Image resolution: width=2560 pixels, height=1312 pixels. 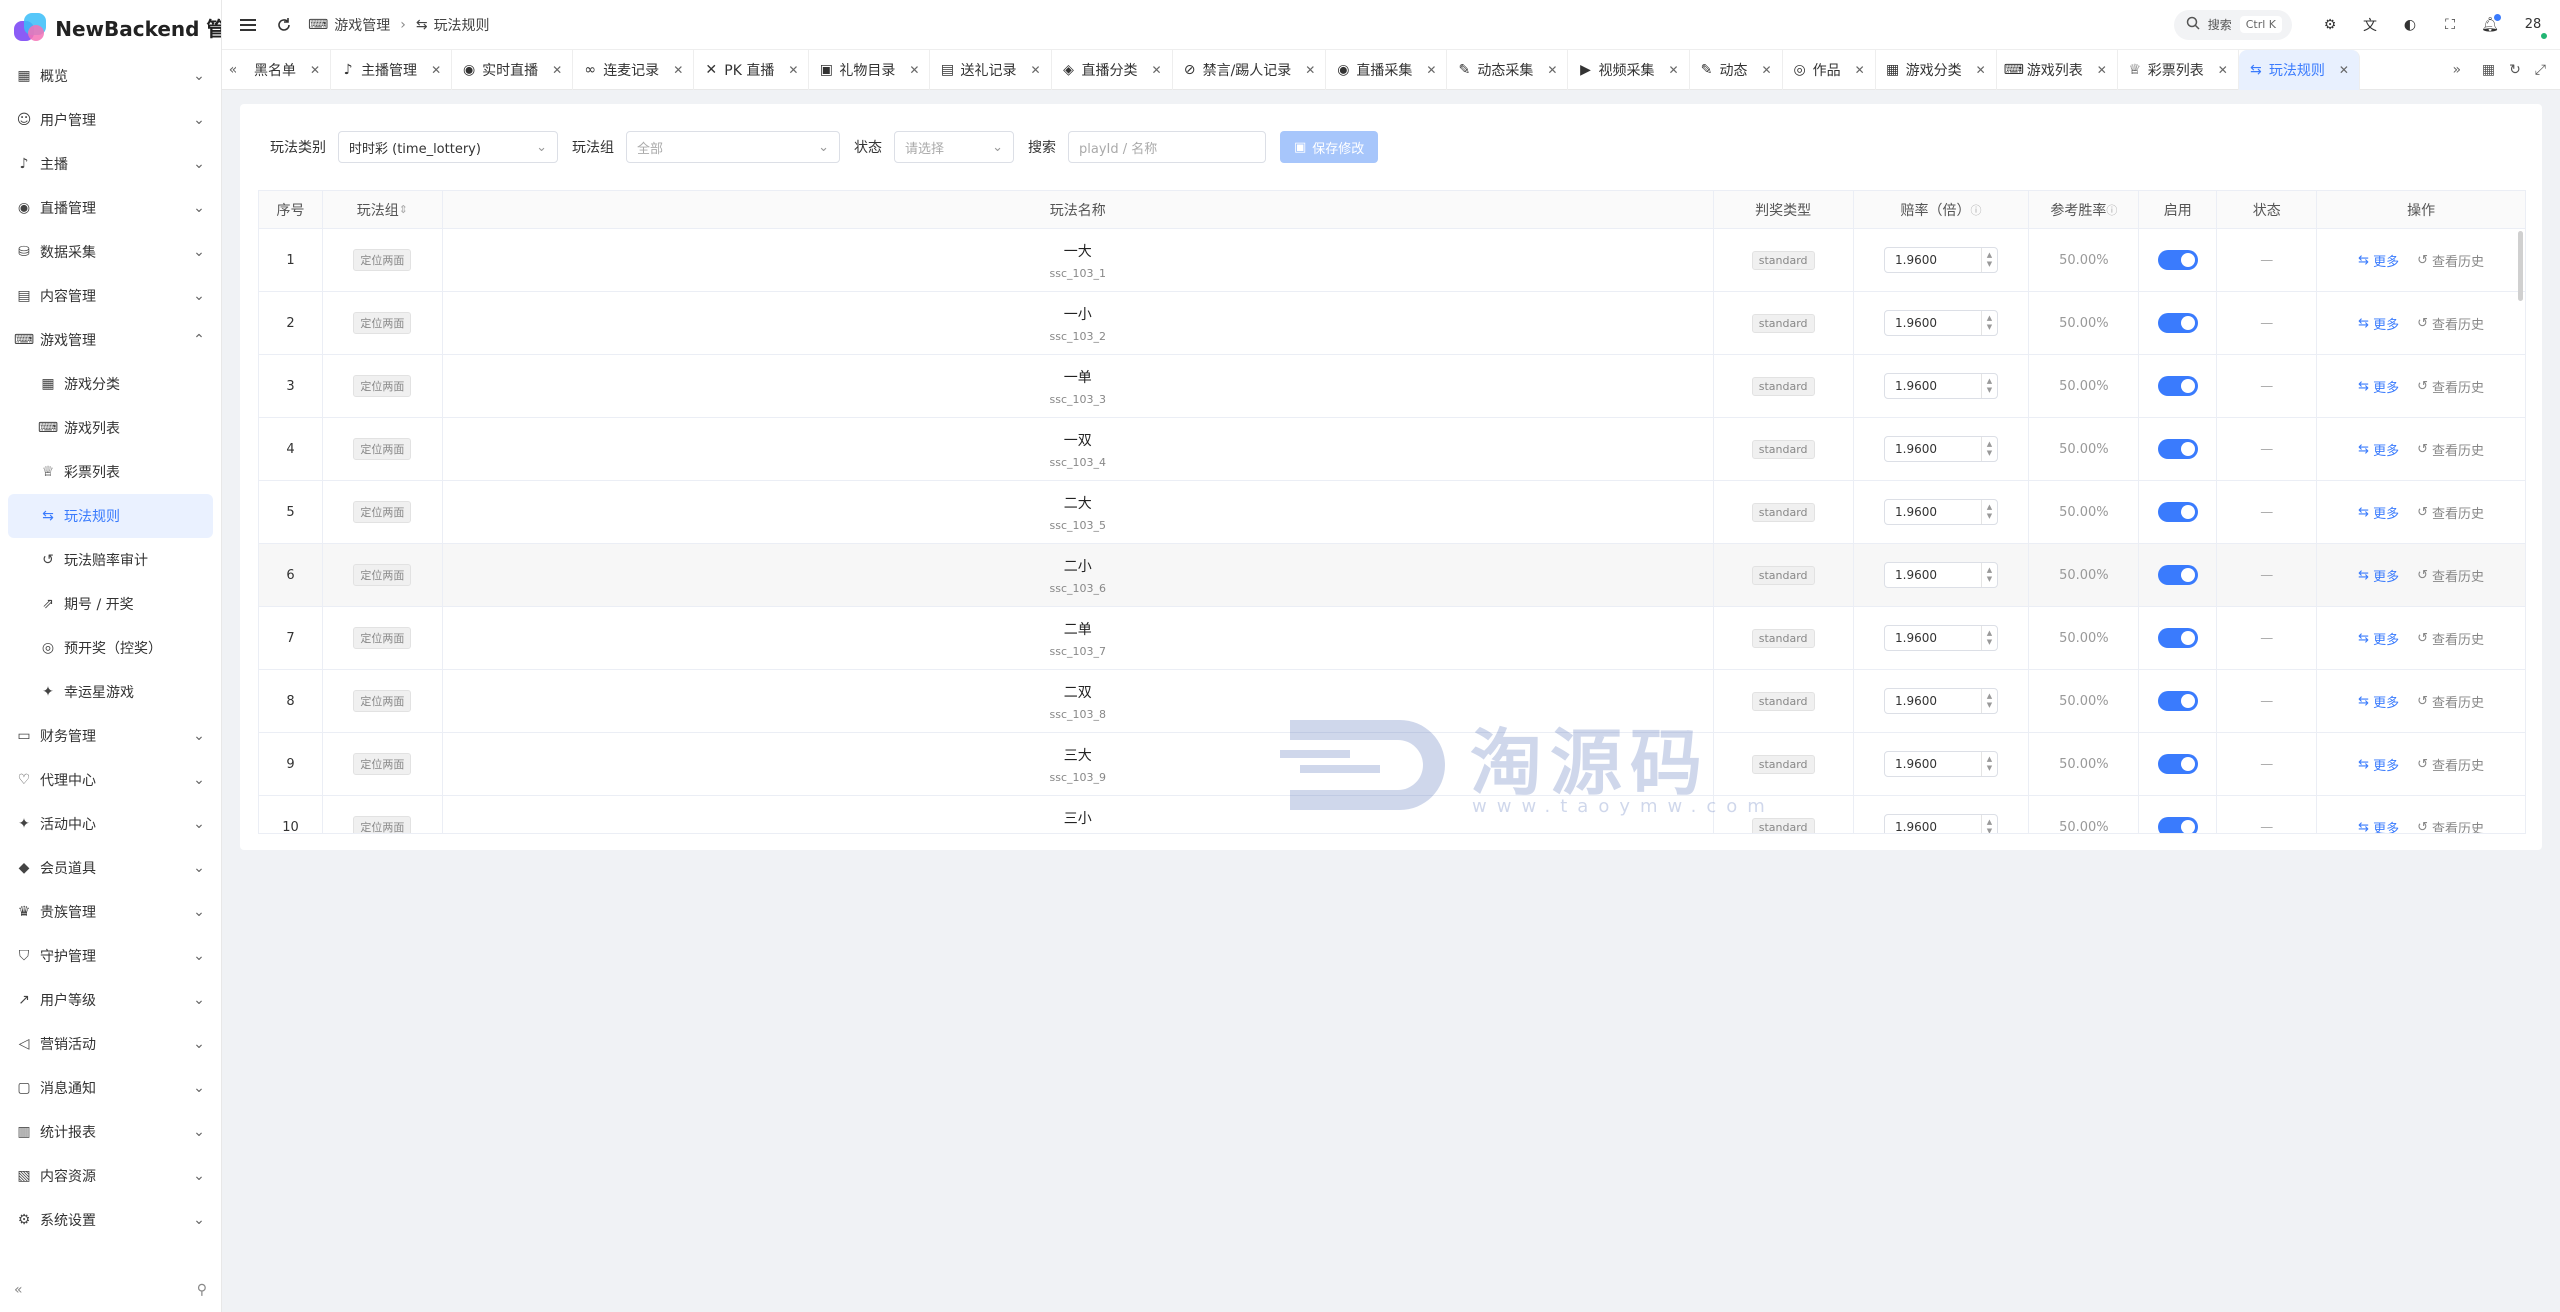 What do you see at coordinates (110, 340) in the screenshot?
I see `sidebar-item-sidebar-items-6: ⌨ 游戏管理 ⌃` at bounding box center [110, 340].